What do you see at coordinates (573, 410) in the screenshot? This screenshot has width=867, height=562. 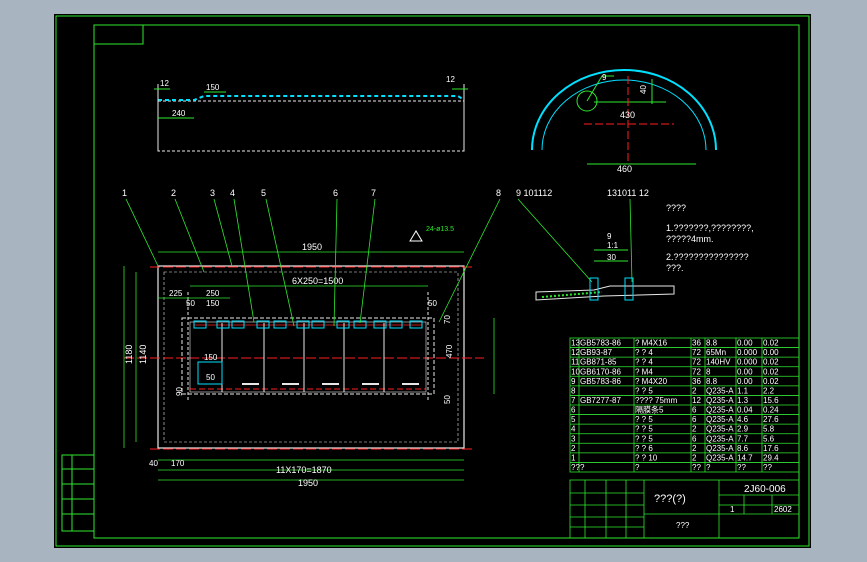 I see `bom-cell-no: 6` at bounding box center [573, 410].